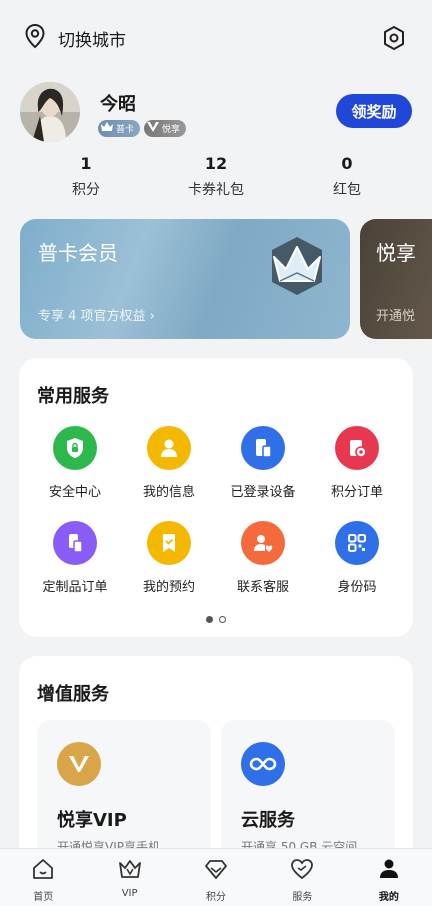 The width and height of the screenshot is (432, 906). Describe the element at coordinates (118, 104) in the screenshot. I see `user-name: 今昭` at that location.